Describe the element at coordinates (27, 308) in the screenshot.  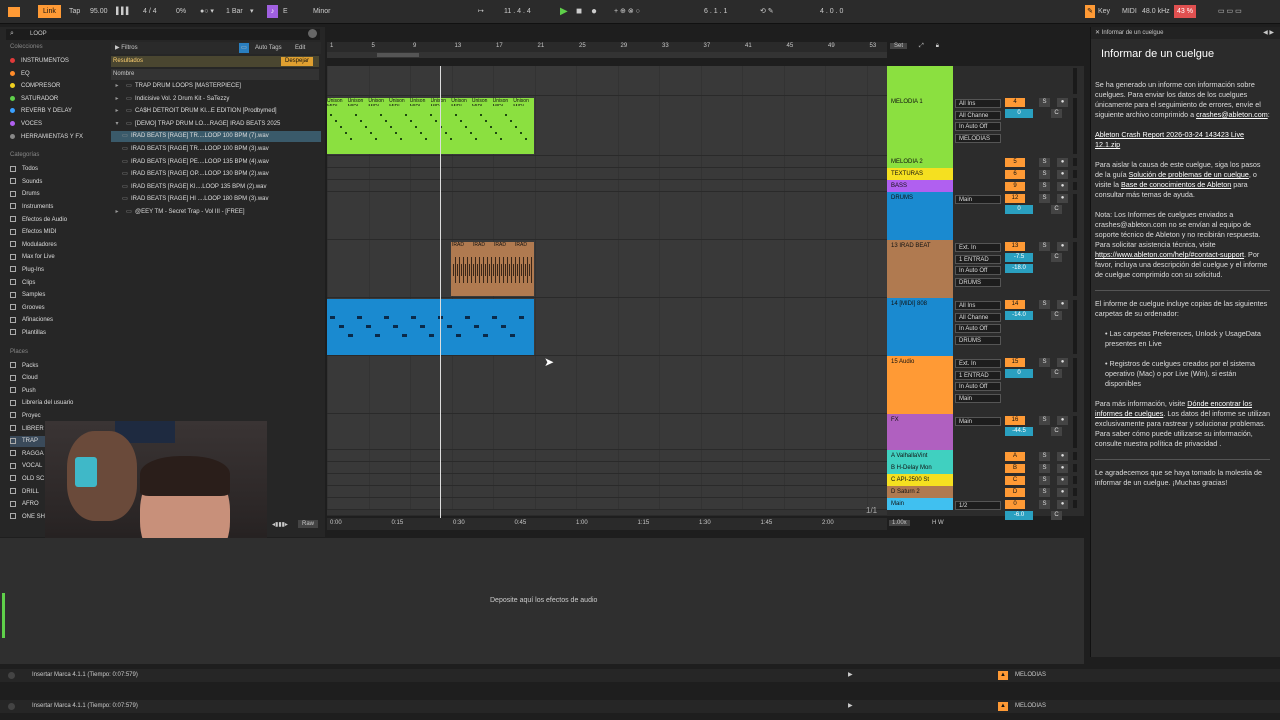
I see `category-item: Grooves` at that location.